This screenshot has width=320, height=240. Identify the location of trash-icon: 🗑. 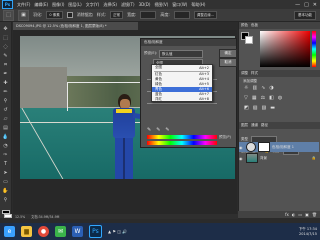
(314, 214).